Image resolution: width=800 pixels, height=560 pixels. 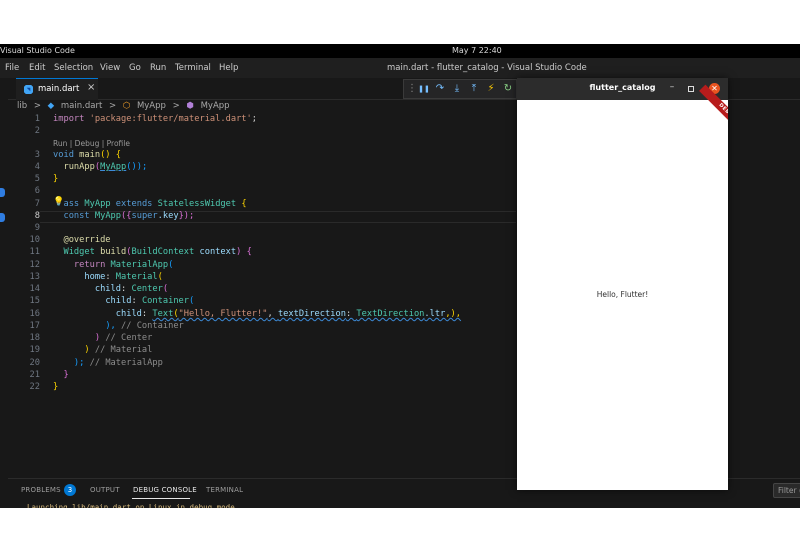 I want to click on activity-bar, so click(x=4, y=293).